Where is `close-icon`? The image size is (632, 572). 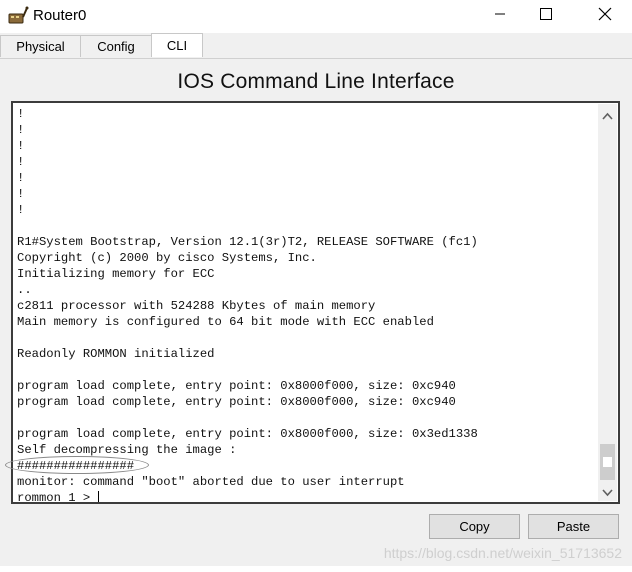 close-icon is located at coordinates (605, 16).